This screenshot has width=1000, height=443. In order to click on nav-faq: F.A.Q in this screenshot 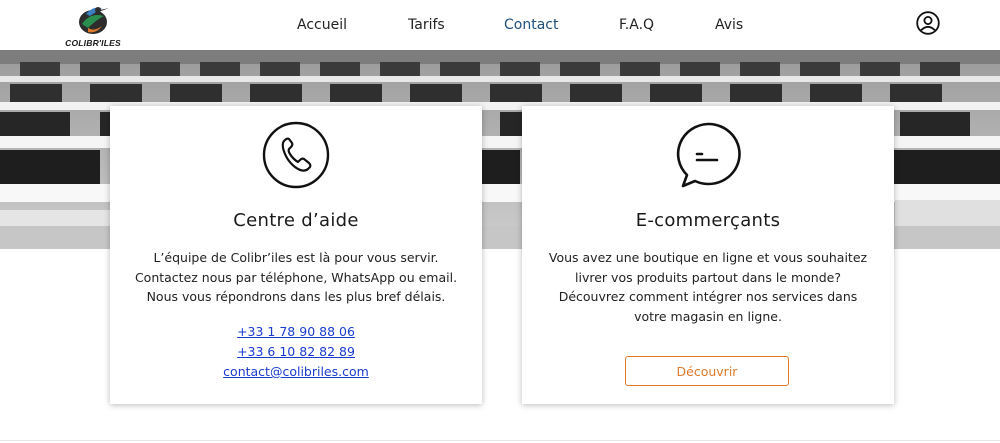, I will do `click(636, 25)`.